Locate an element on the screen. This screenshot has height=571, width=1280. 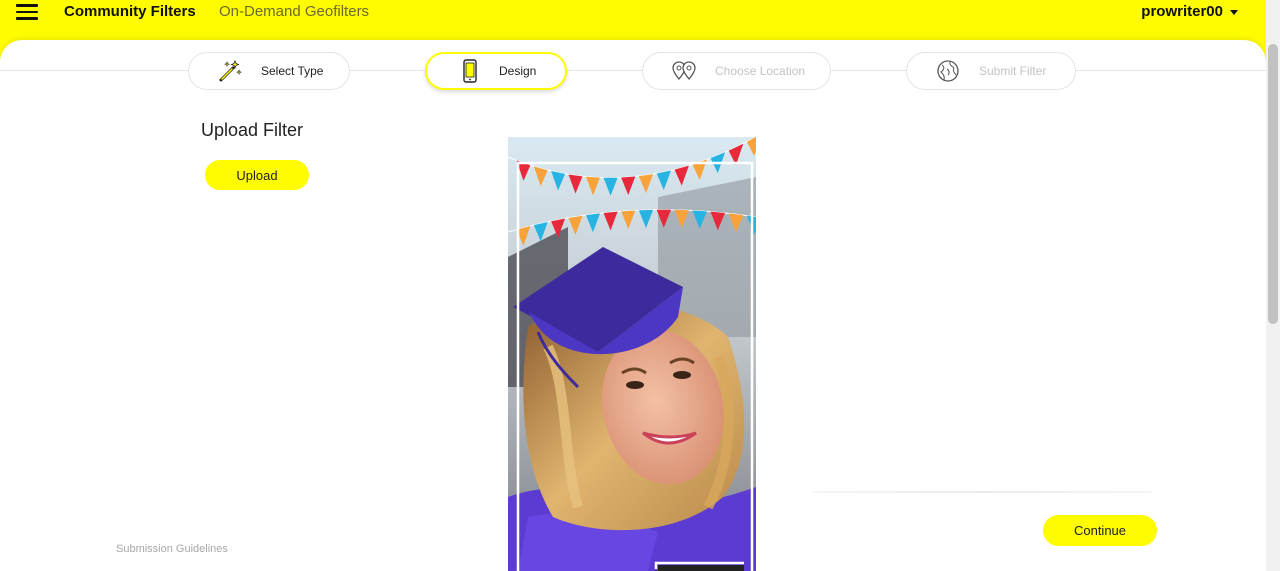
nav-on-demand-geofilters: On-Demand Geofilters is located at coordinates (294, 12).